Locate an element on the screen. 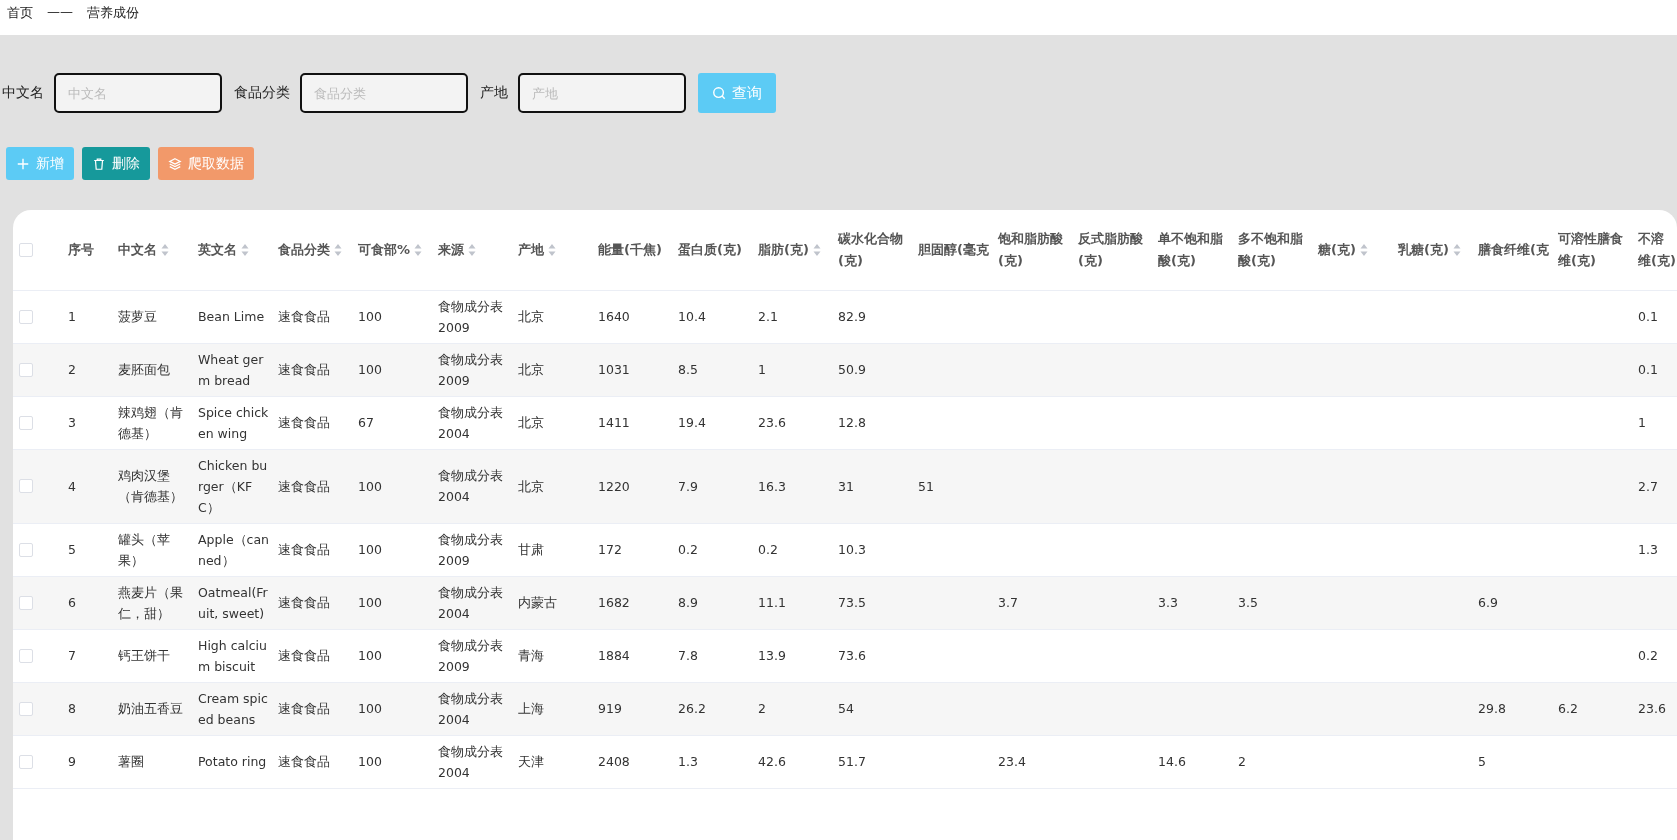 The width and height of the screenshot is (1677, 840). table-cell: Chicken burger（KFC） is located at coordinates (233, 486).